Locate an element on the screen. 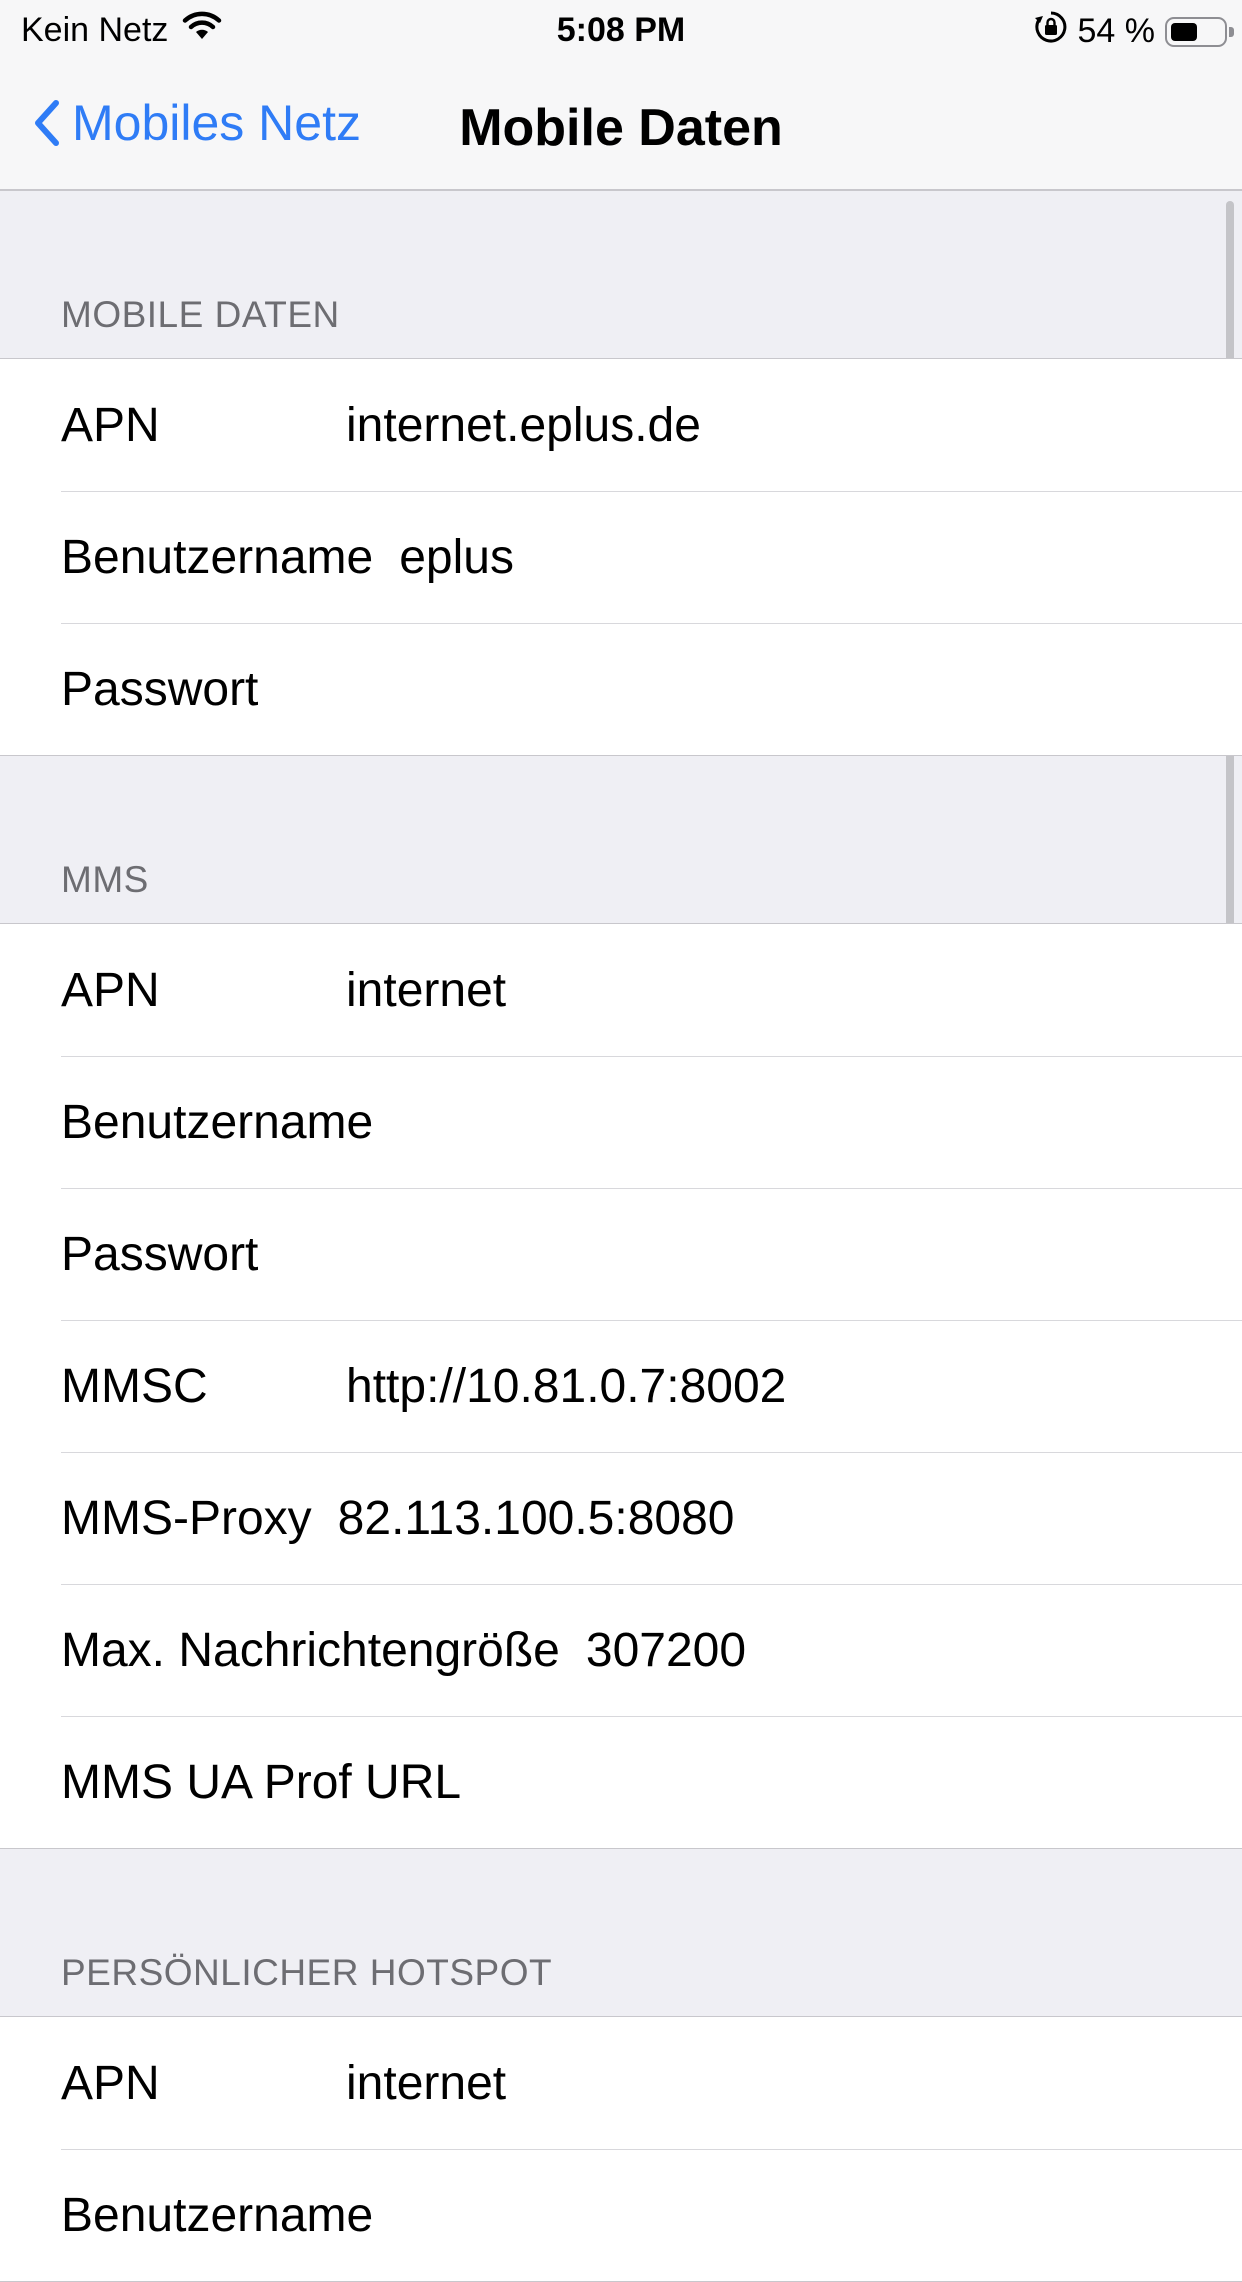 The height and width of the screenshot is (2282, 1242). section-header-label: MOBILE DATEN is located at coordinates (200, 314).